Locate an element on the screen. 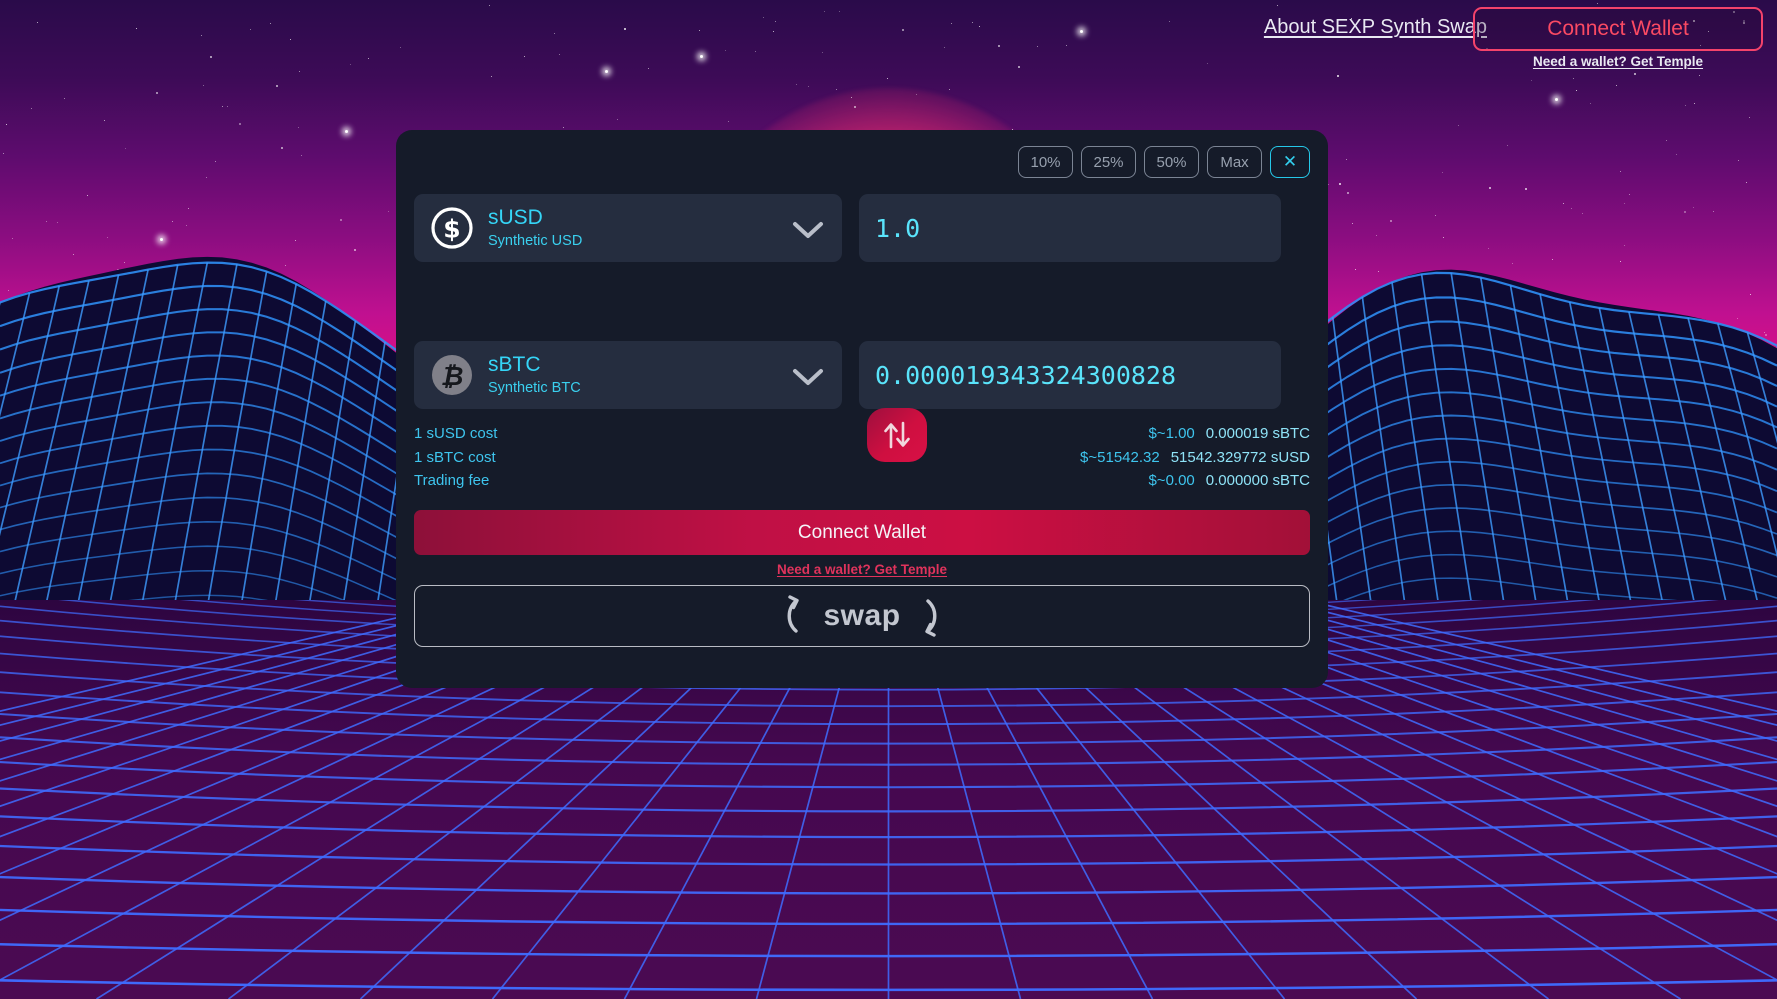 The height and width of the screenshot is (999, 1777). detail-values: $~1.00 0.000019 sBTC is located at coordinates (1229, 433).